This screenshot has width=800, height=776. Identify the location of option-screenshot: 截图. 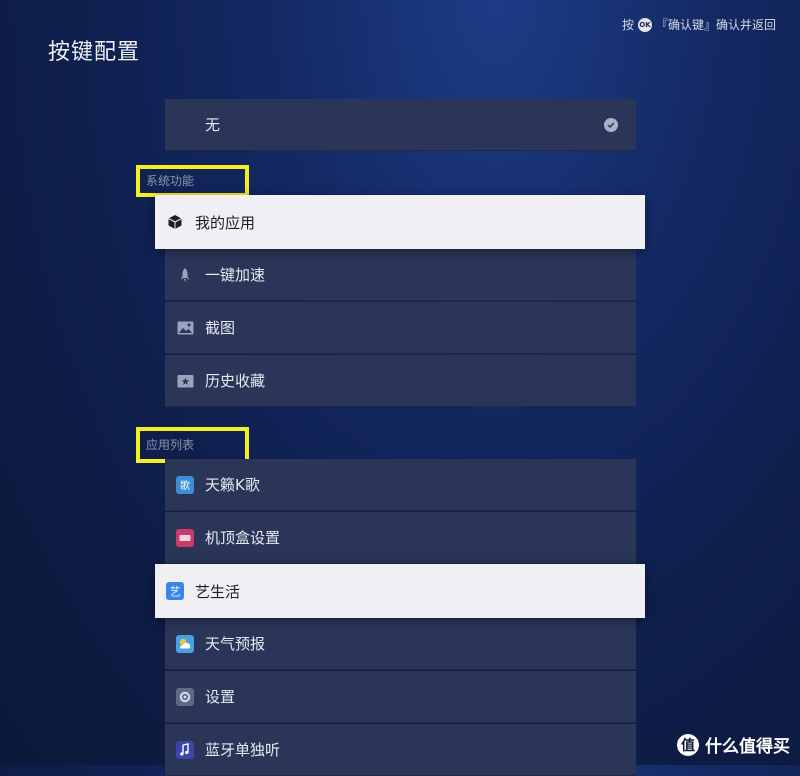
(400, 328).